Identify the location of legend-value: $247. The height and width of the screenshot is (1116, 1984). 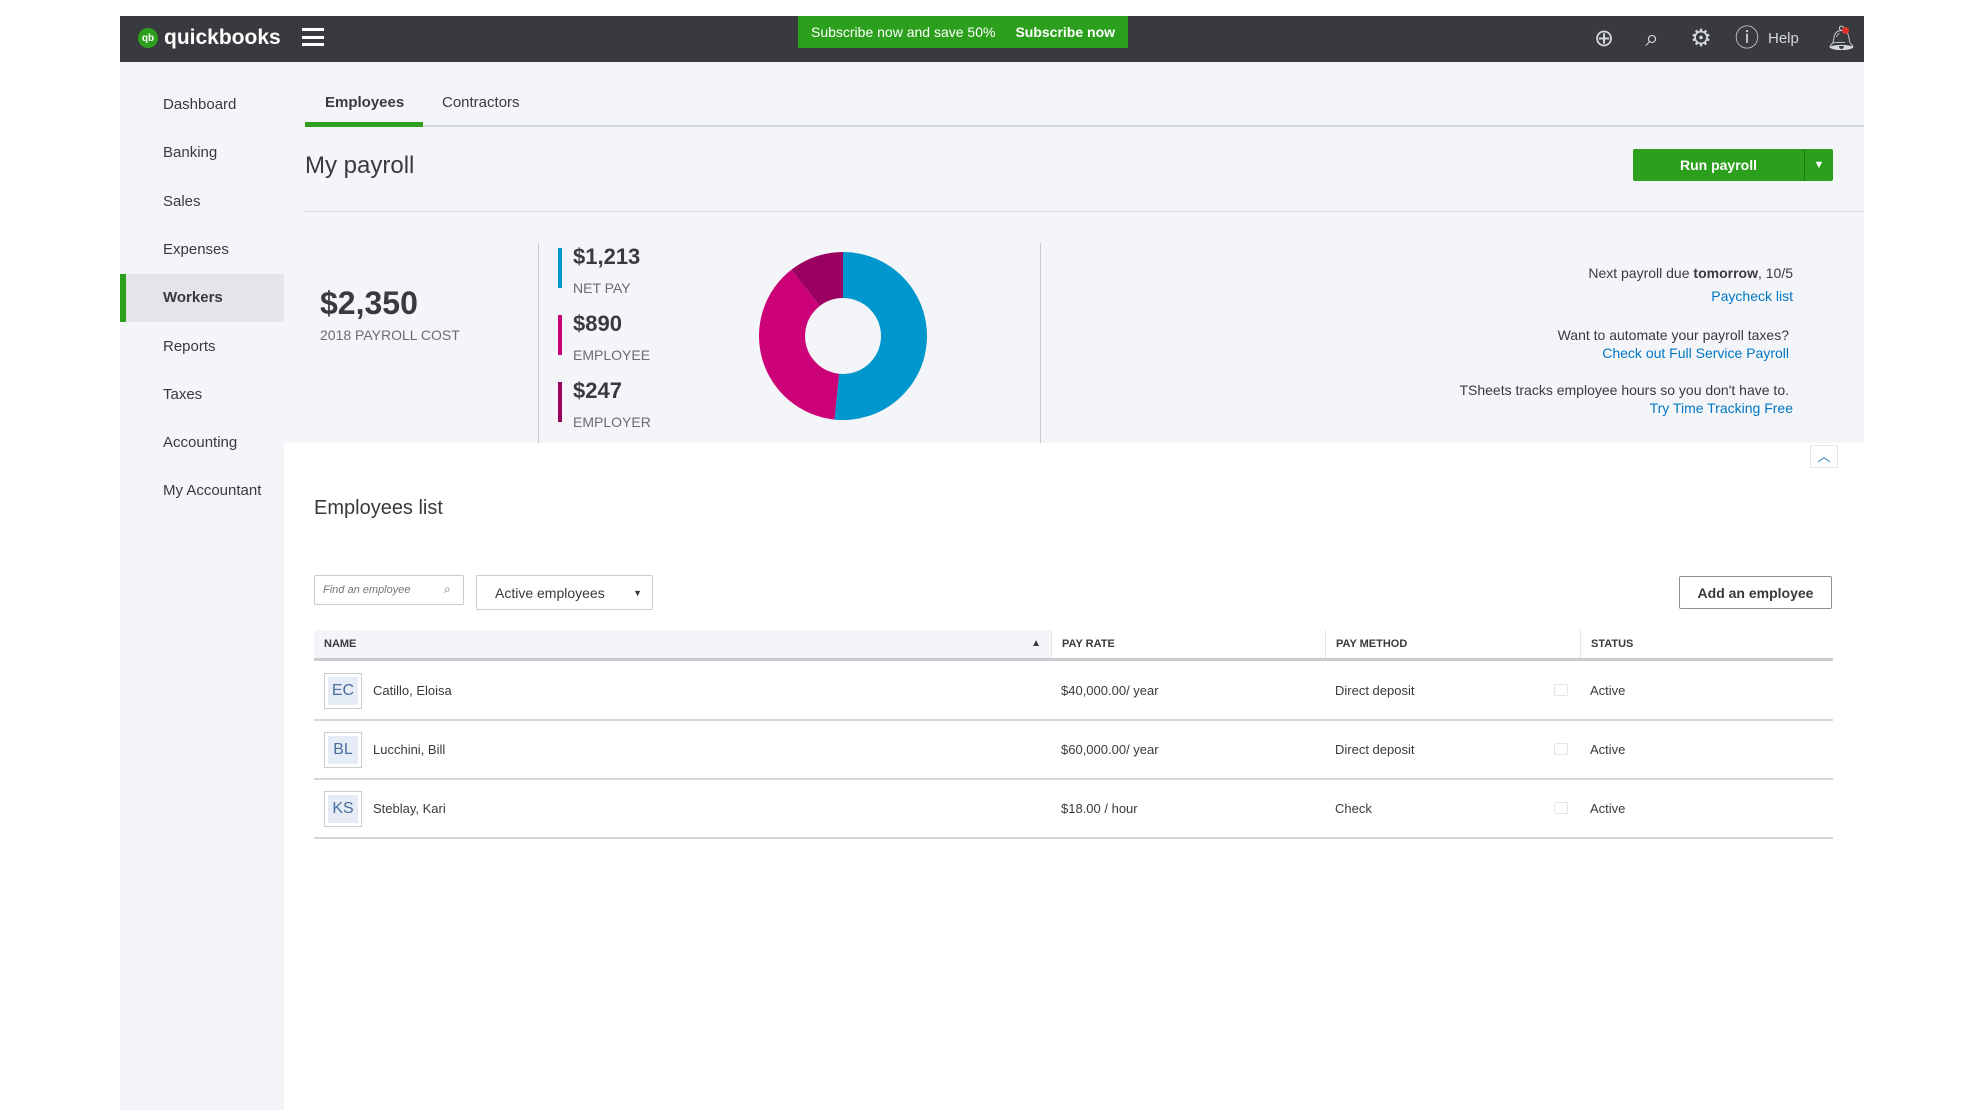
(597, 390).